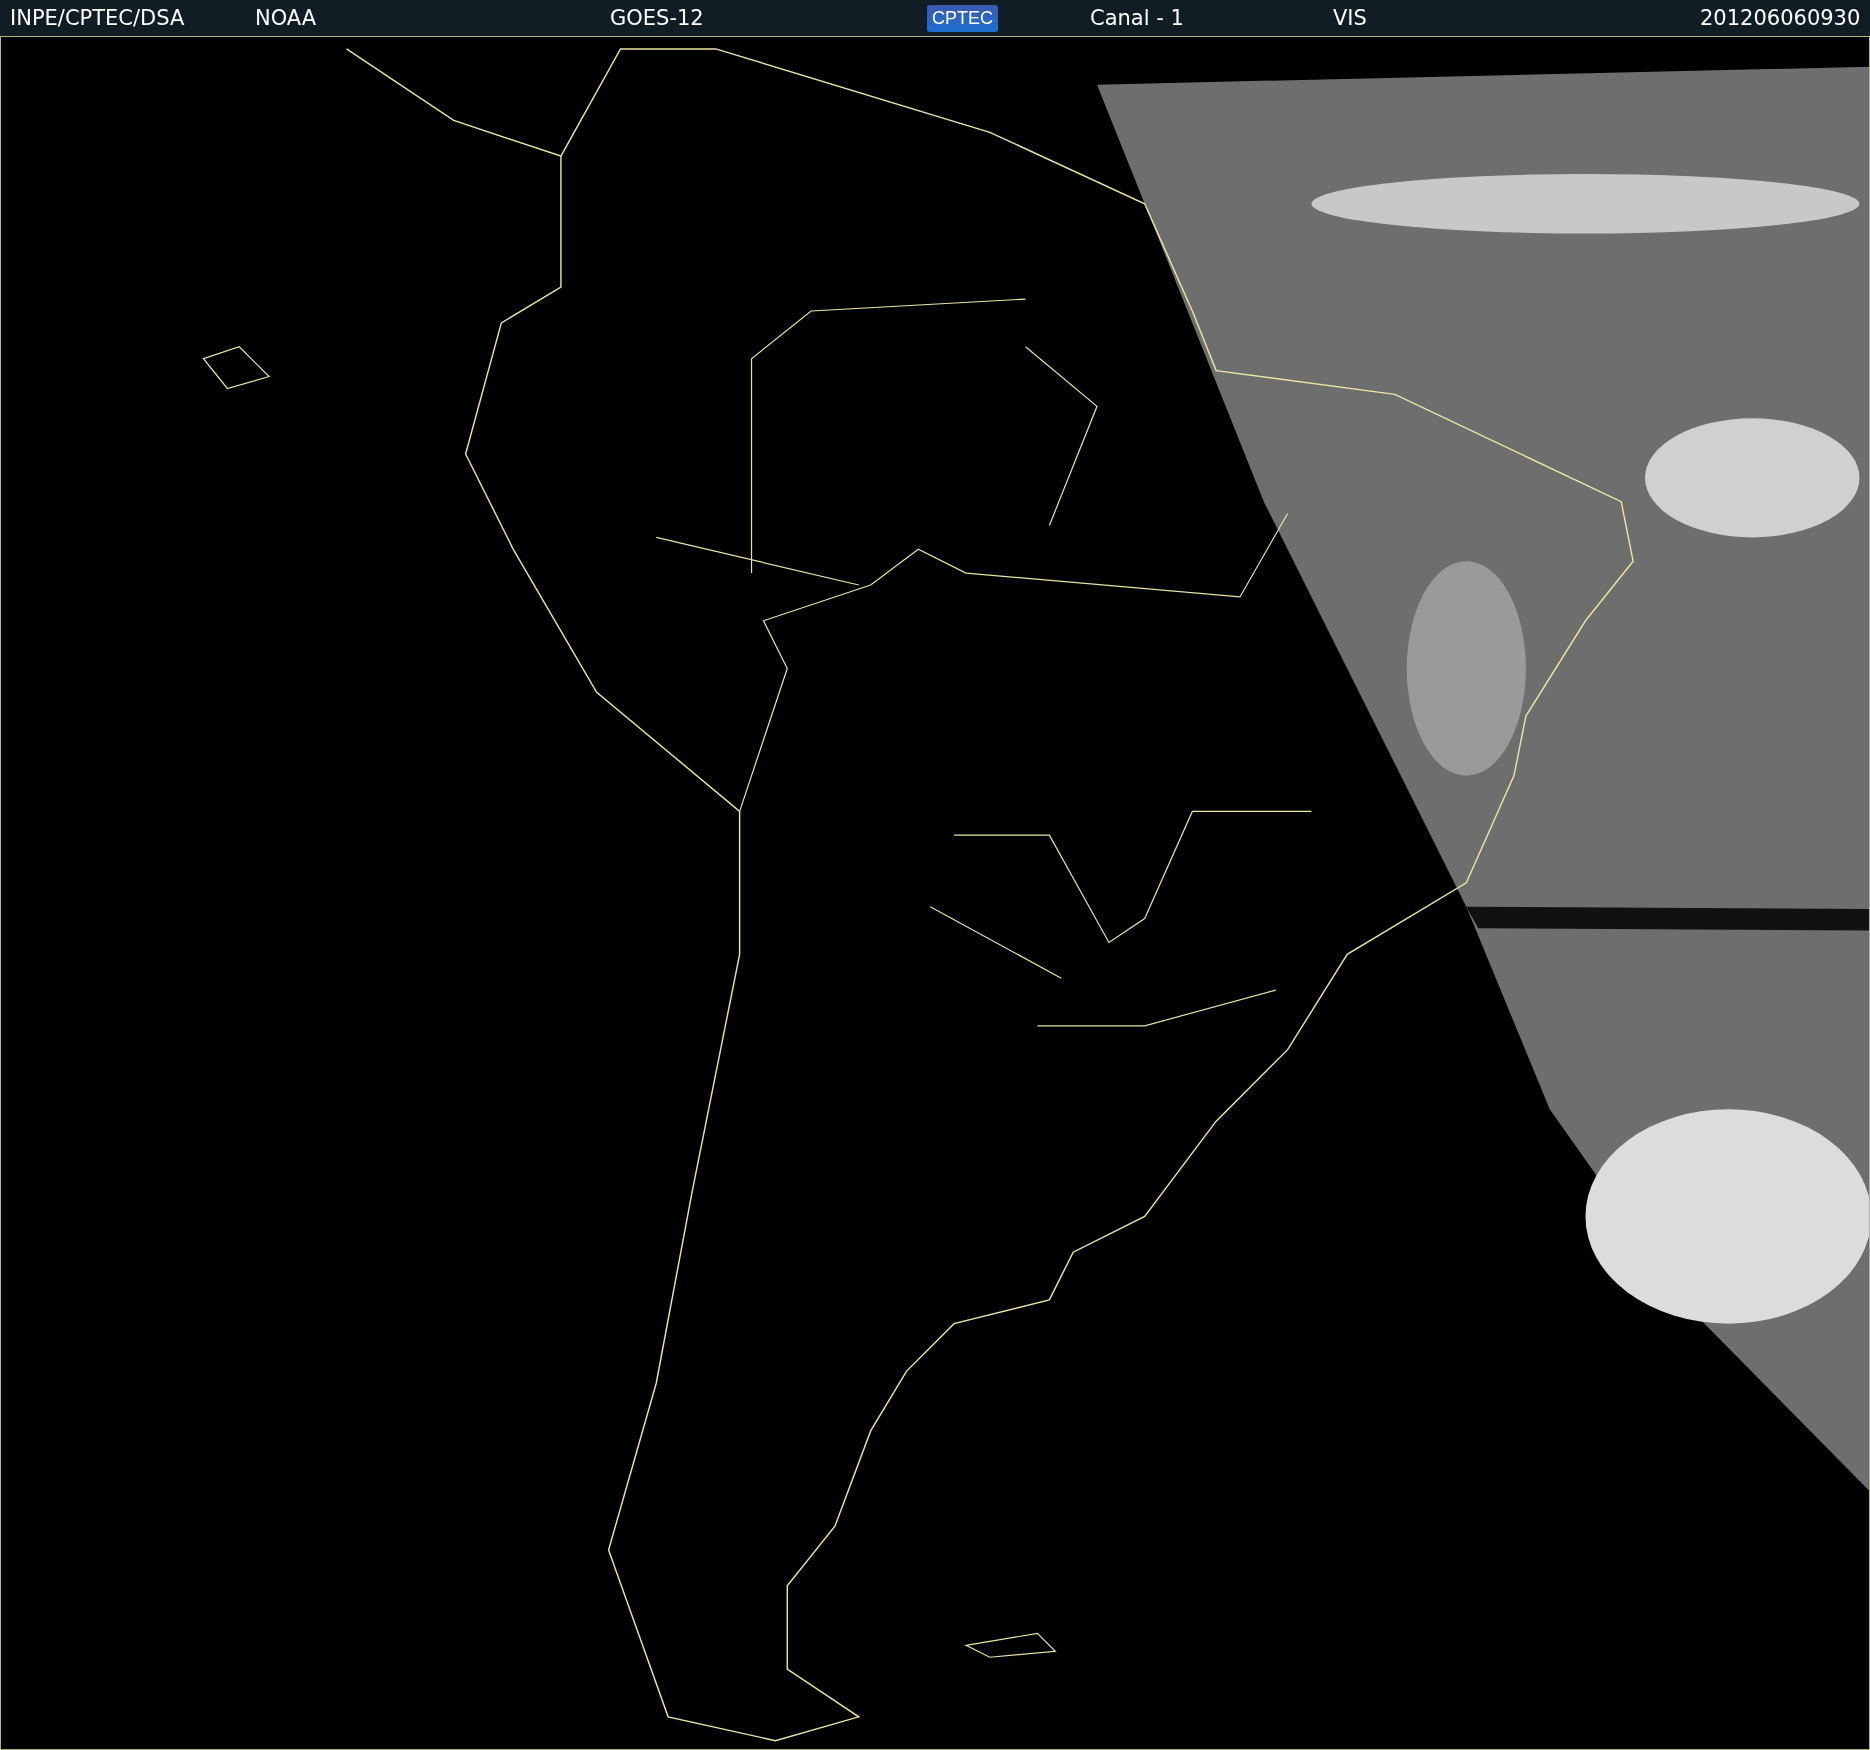  What do you see at coordinates (1780, 18) in the screenshot?
I see `header-label: 201206060930` at bounding box center [1780, 18].